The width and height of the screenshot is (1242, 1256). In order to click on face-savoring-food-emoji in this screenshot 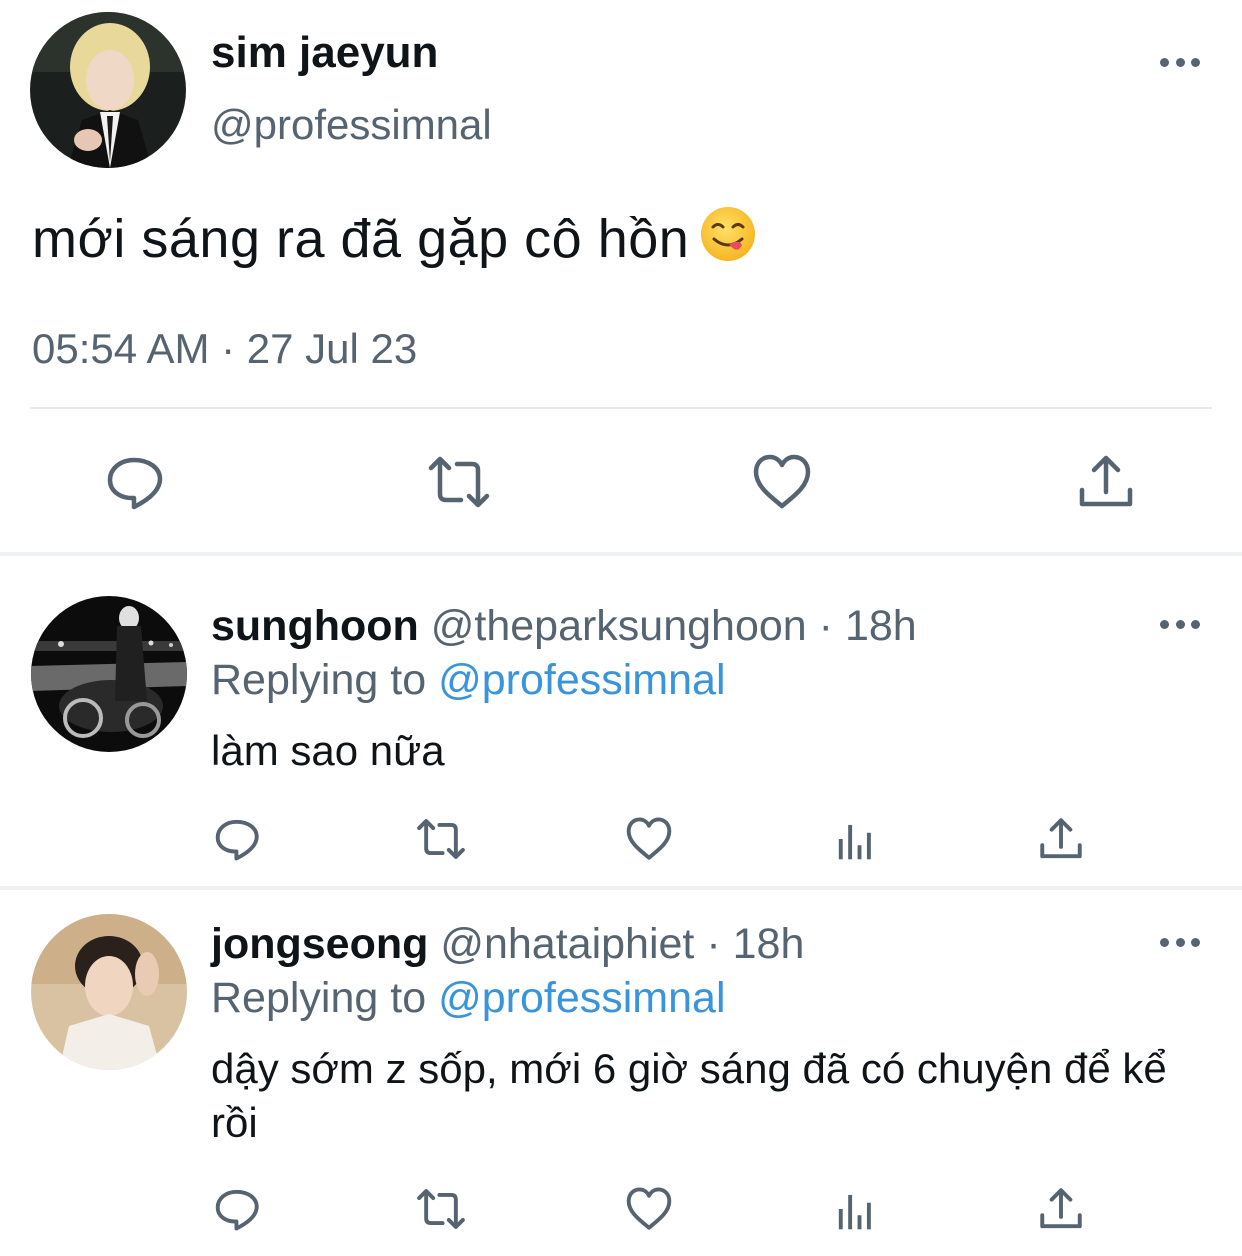, I will do `click(728, 234)`.